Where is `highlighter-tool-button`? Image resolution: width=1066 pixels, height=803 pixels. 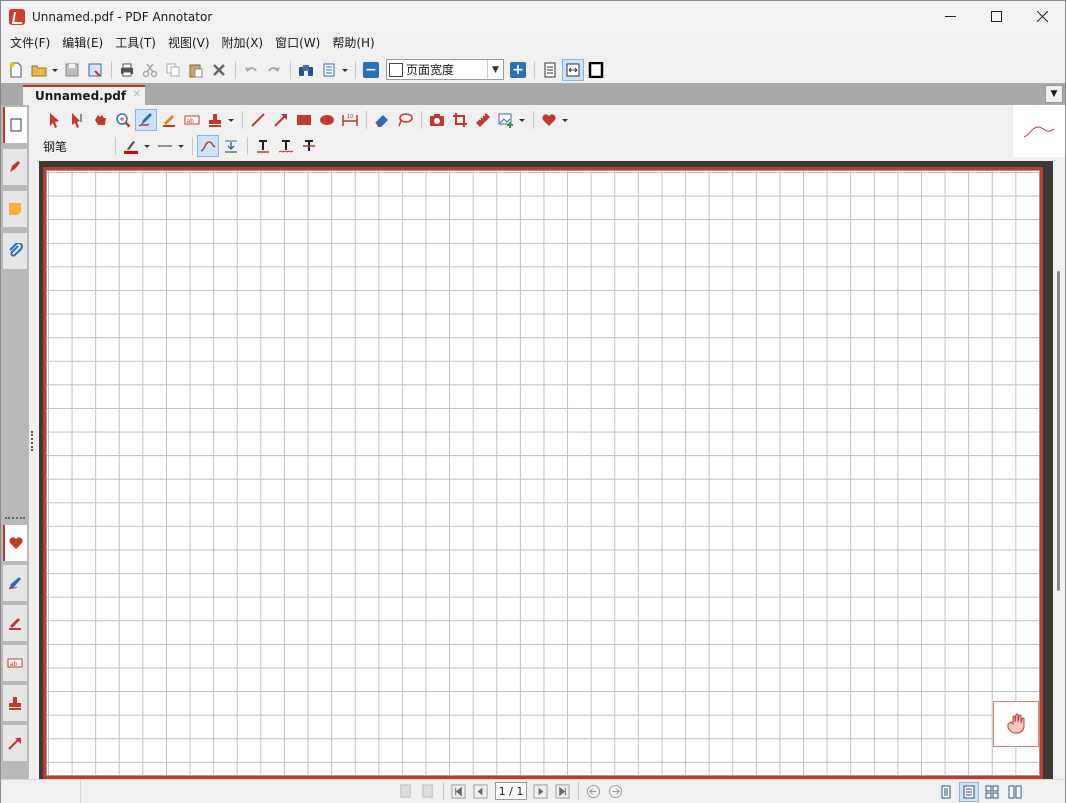 highlighter-tool-button is located at coordinates (169, 120).